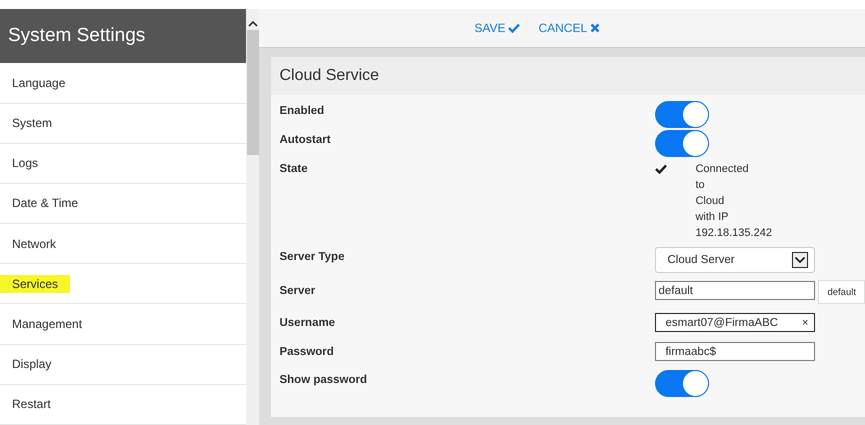 The image size is (865, 425). What do you see at coordinates (253, 24) in the screenshot?
I see `scroll-up-icon` at bounding box center [253, 24].